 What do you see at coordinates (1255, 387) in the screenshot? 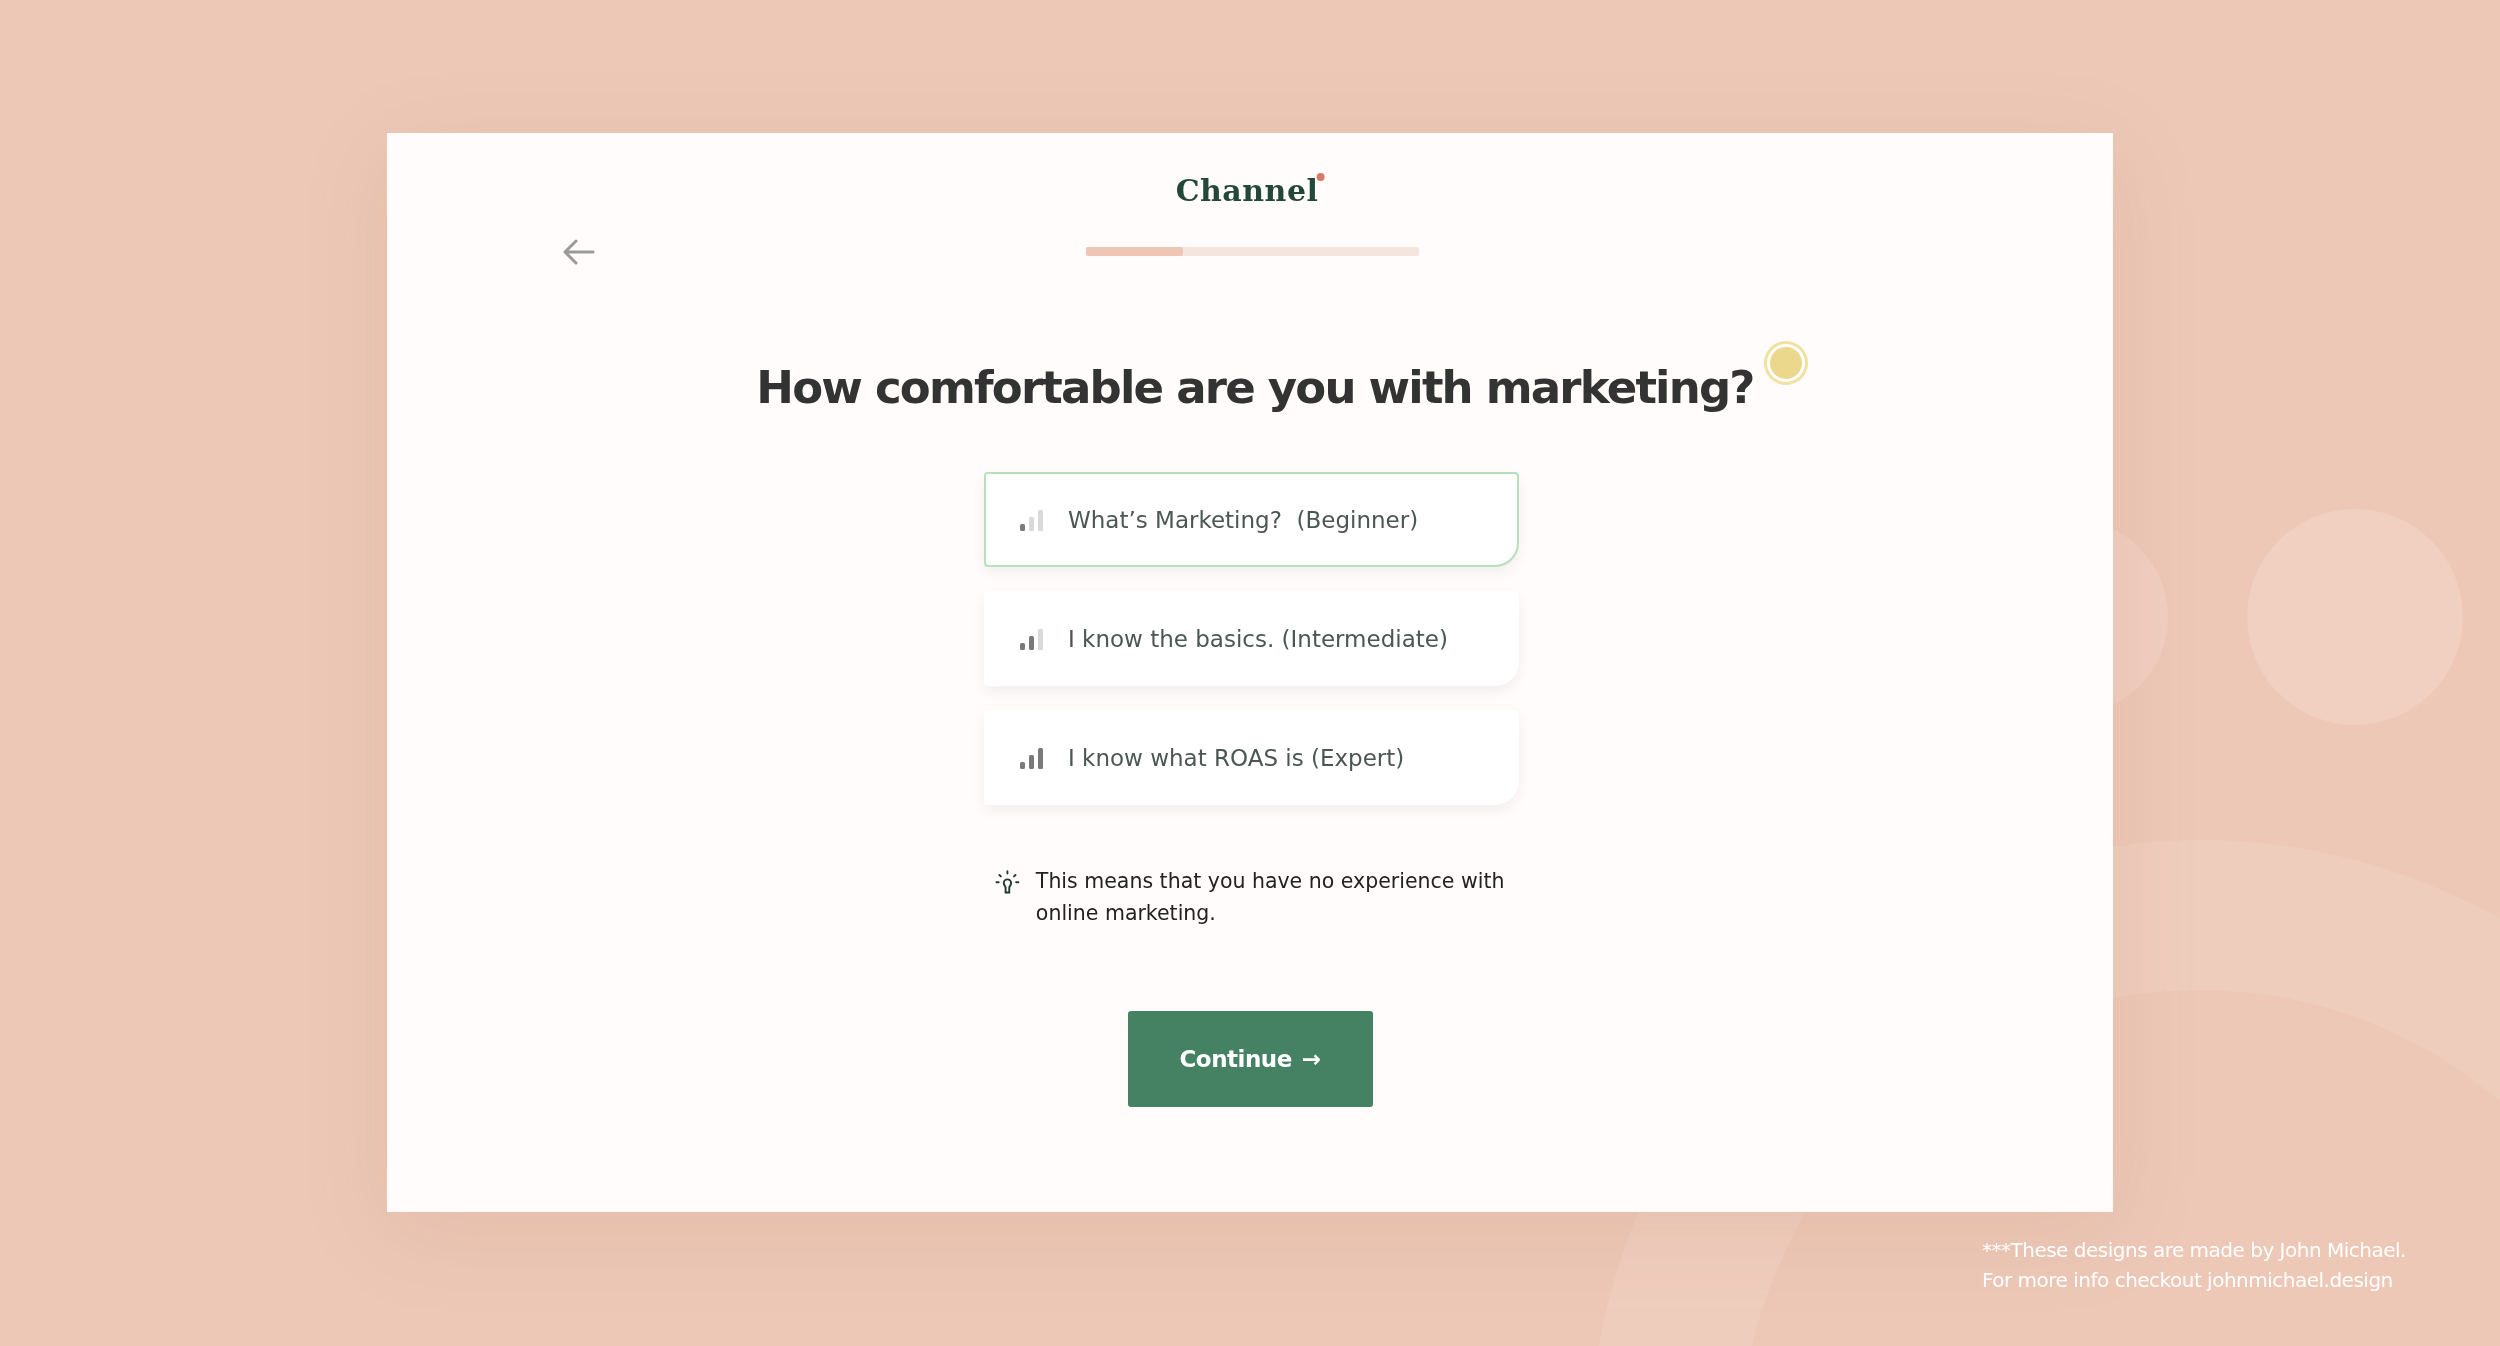
I see `question-heading: How comfortable are you with marketing?` at bounding box center [1255, 387].